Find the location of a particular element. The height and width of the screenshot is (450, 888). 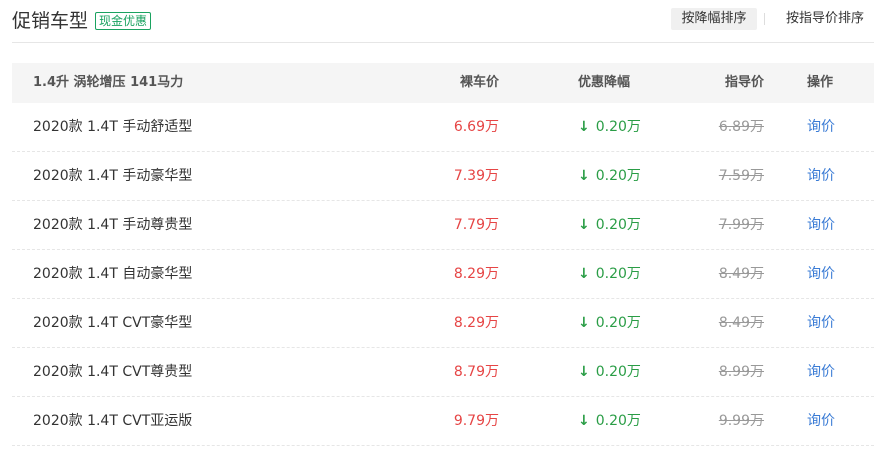

trim-name: 2020款 1.4T 手动豪华型 is located at coordinates (113, 176).